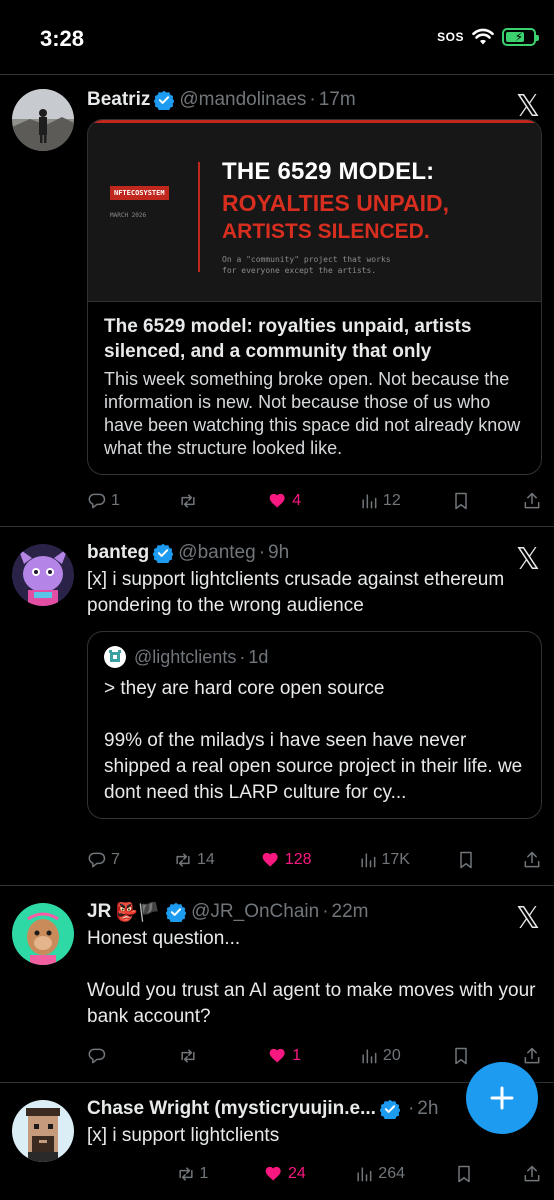 The width and height of the screenshot is (554, 1200). Describe the element at coordinates (107, 501) in the screenshot. I see `reply-button: 1` at that location.